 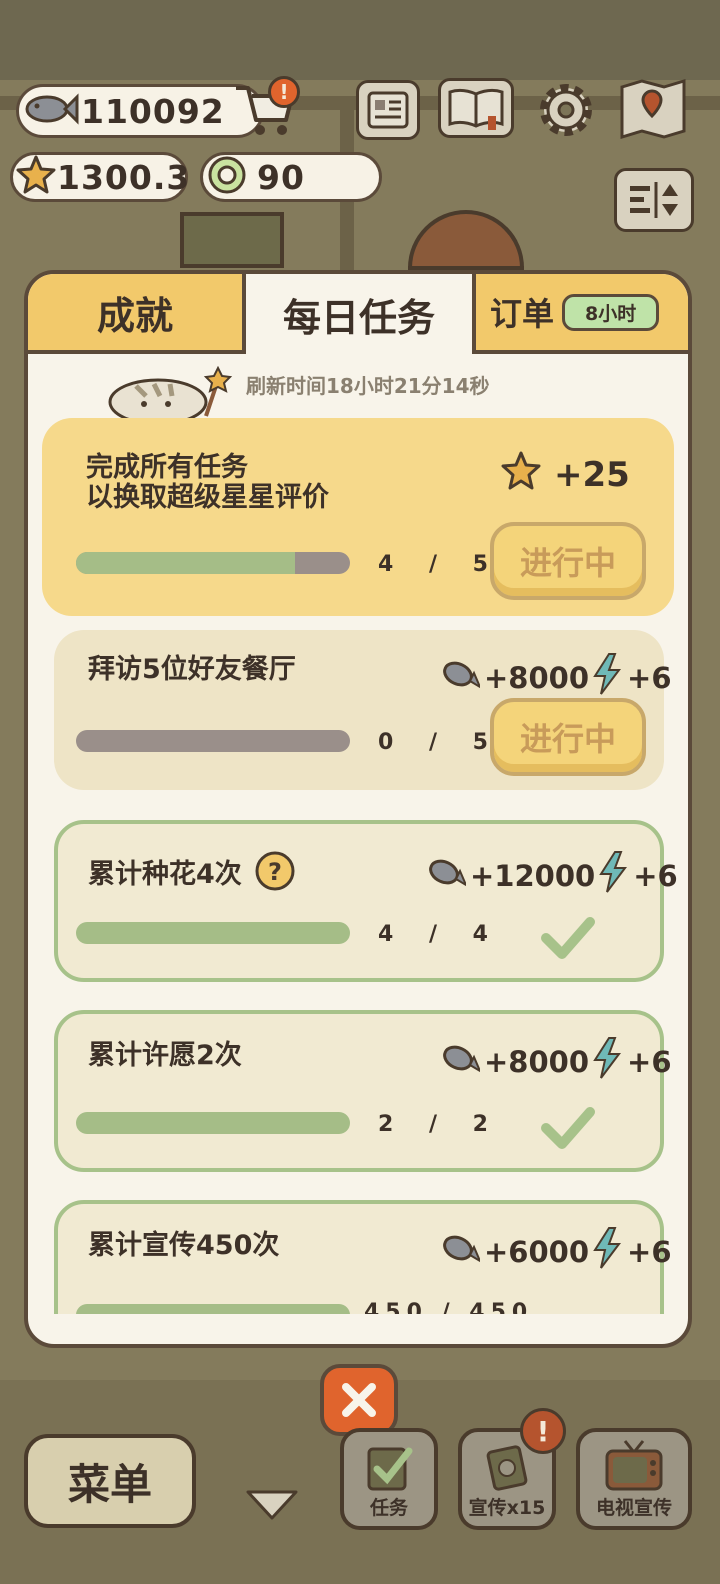 What do you see at coordinates (266, 108) in the screenshot?
I see `shop-cart-icon: !` at bounding box center [266, 108].